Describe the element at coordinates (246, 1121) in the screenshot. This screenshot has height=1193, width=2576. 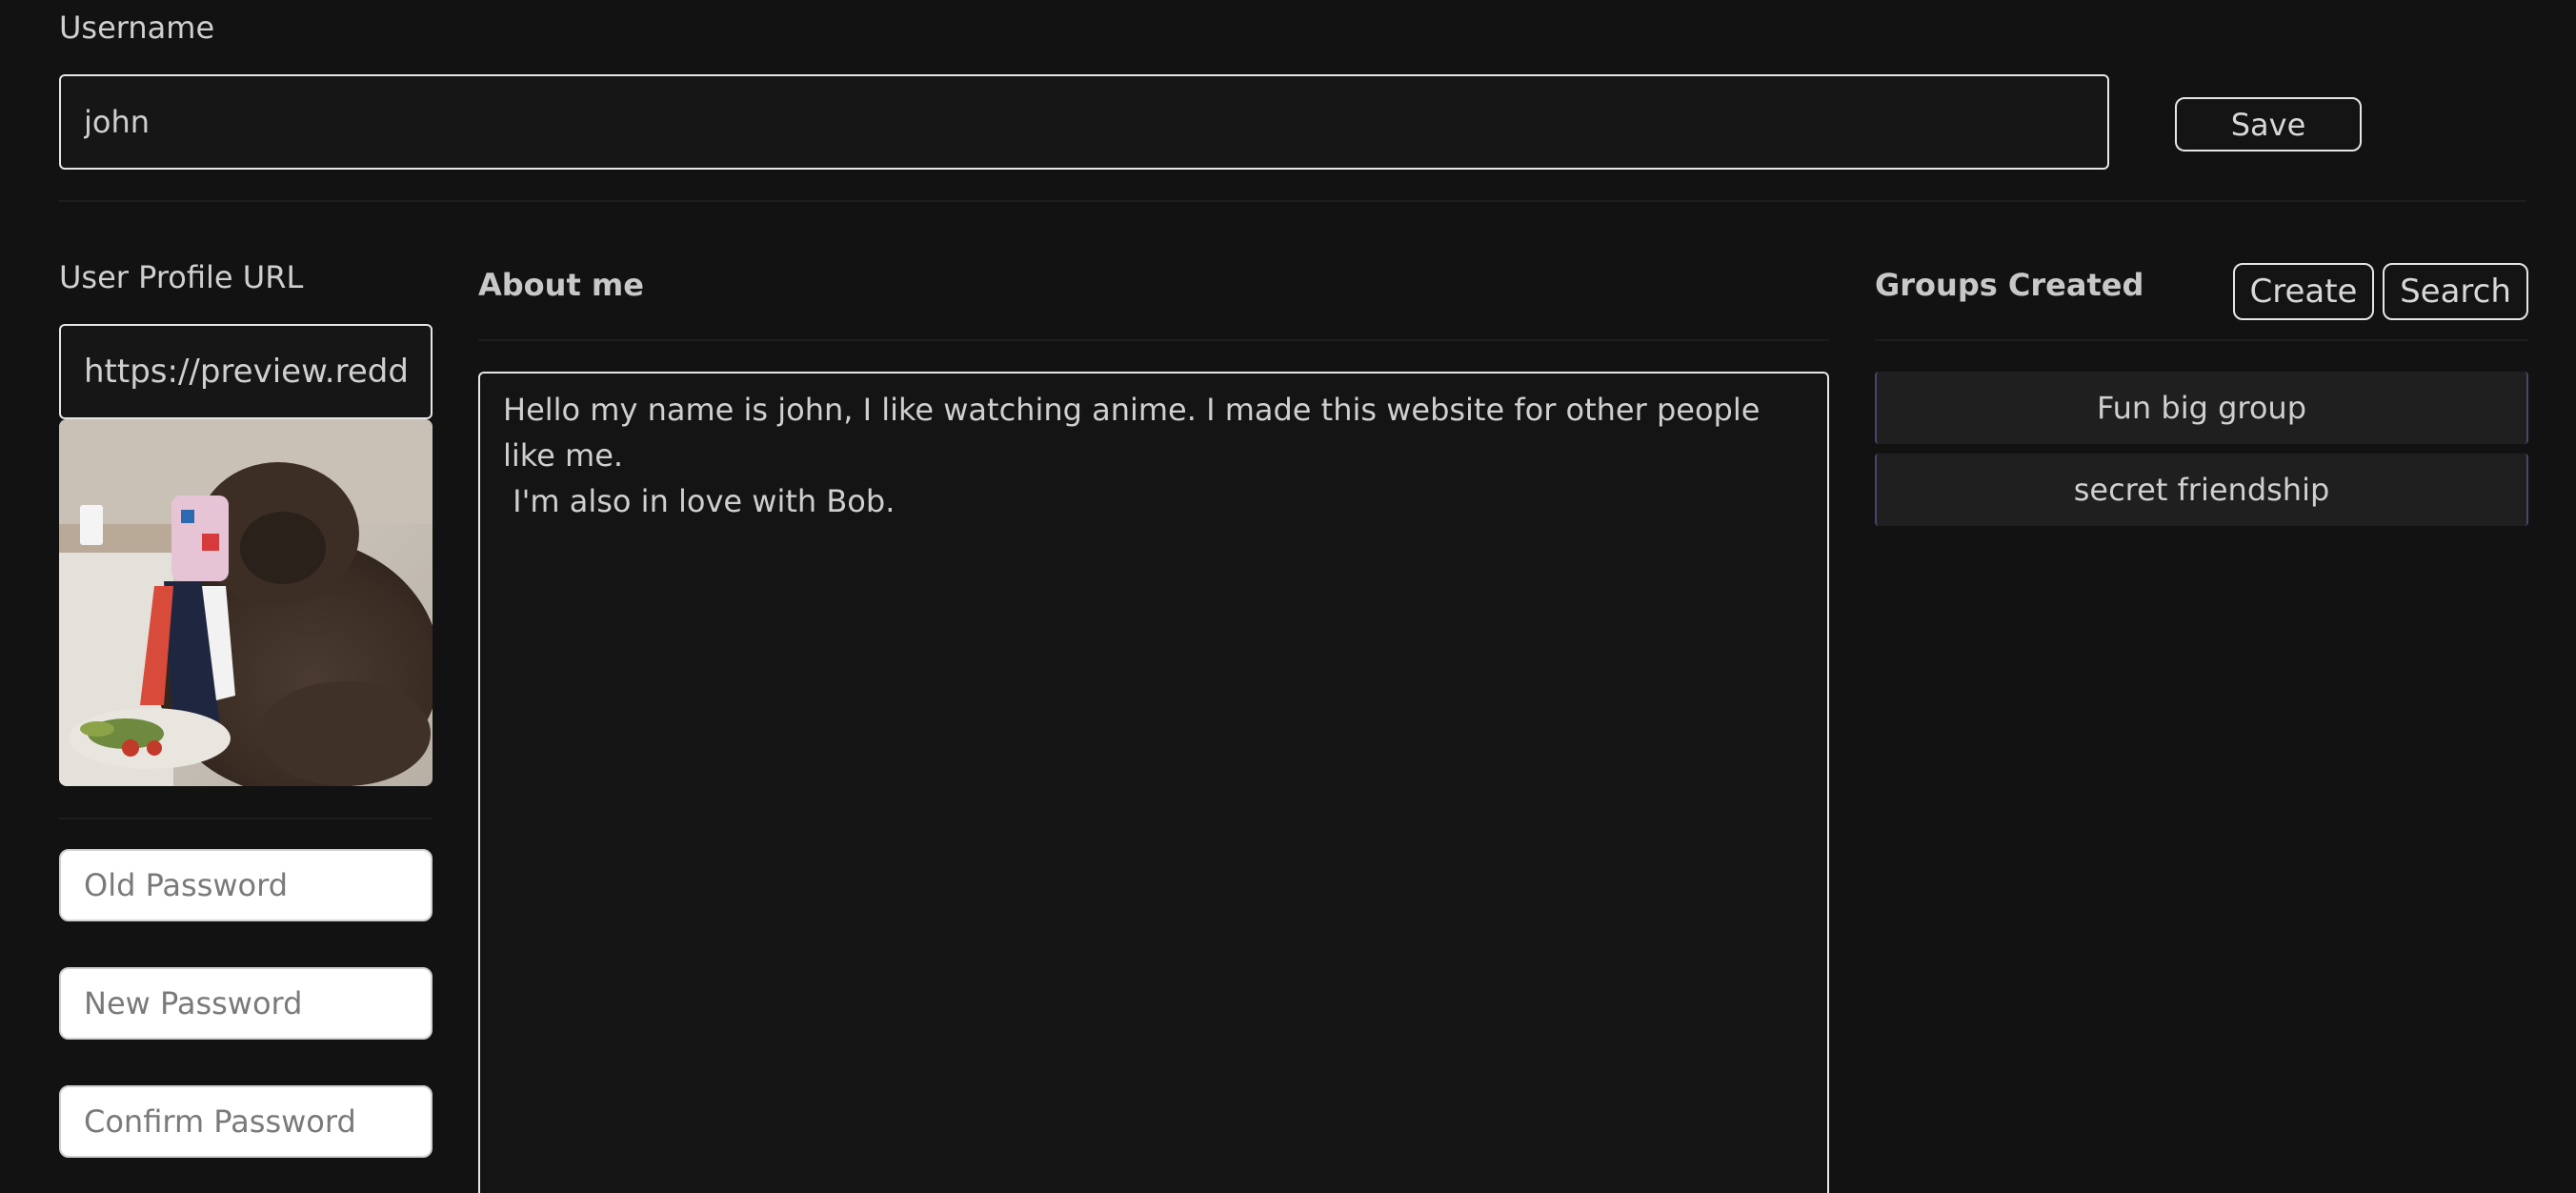
I see `confirm-password-input` at that location.